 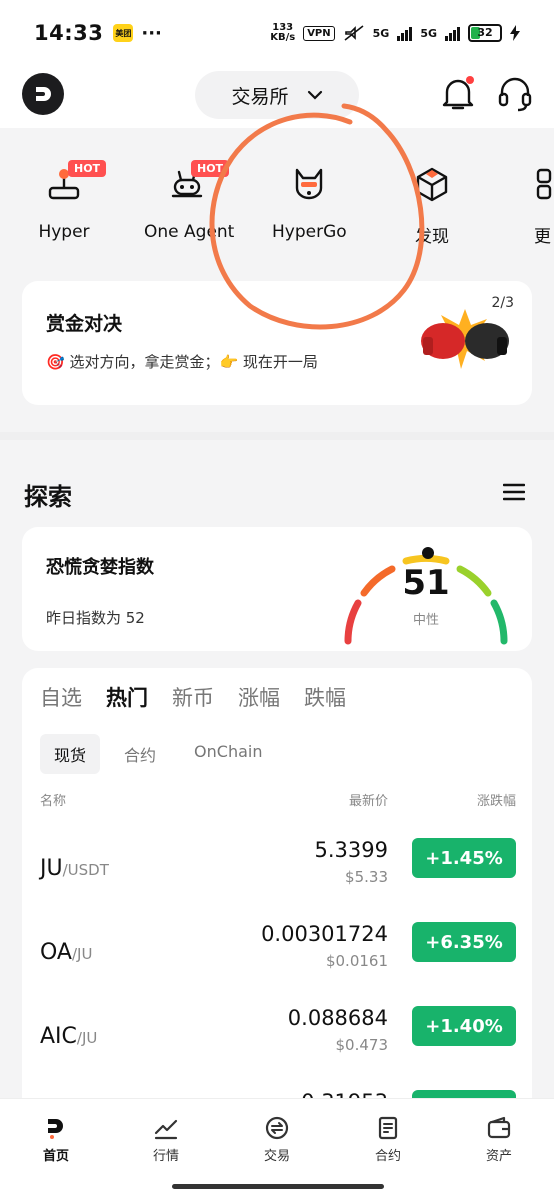 I want to click on nav-trade: 交易, so click(x=277, y=1139).